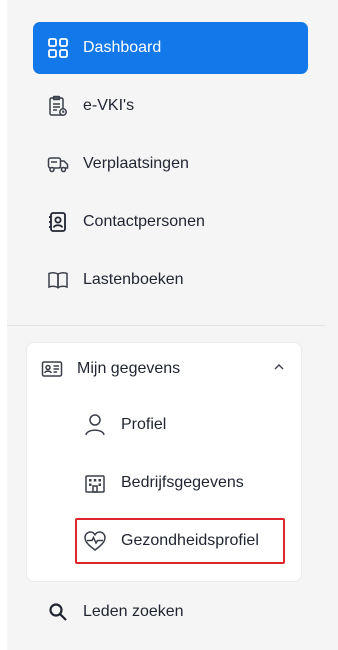  Describe the element at coordinates (58, 280) in the screenshot. I see `open-book-icon` at that location.